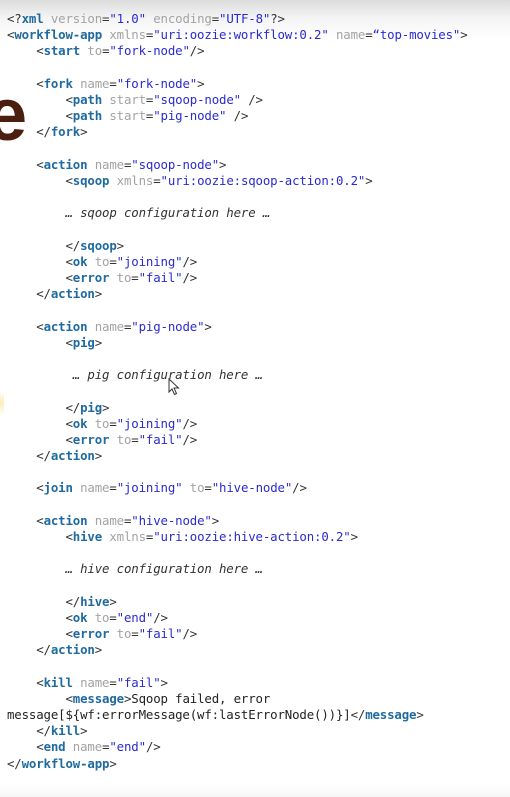  I want to click on attribute-value: "fail", so click(160, 634).